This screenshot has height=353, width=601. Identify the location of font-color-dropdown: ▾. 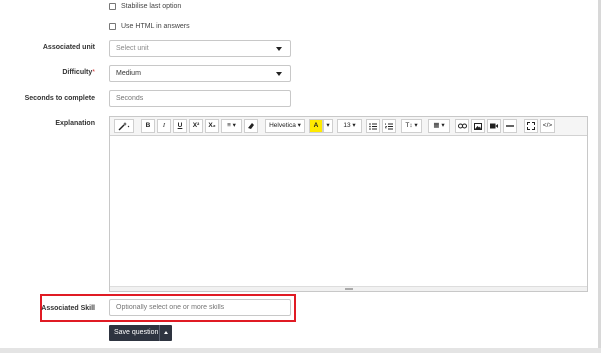
(328, 126).